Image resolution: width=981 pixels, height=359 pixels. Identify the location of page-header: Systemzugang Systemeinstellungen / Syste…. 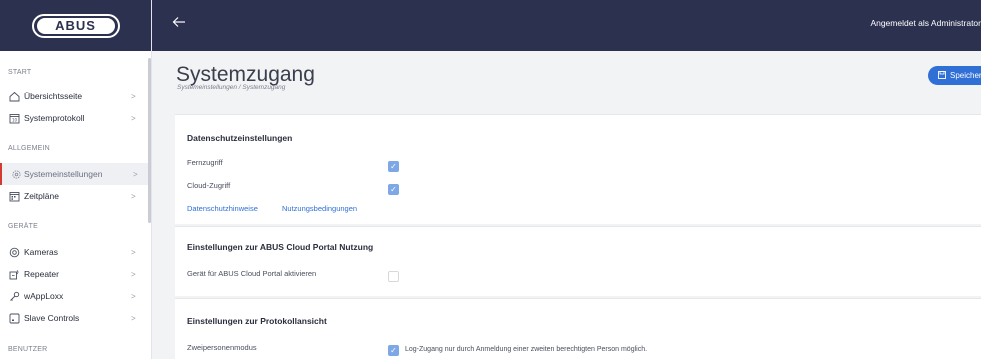
(566, 82).